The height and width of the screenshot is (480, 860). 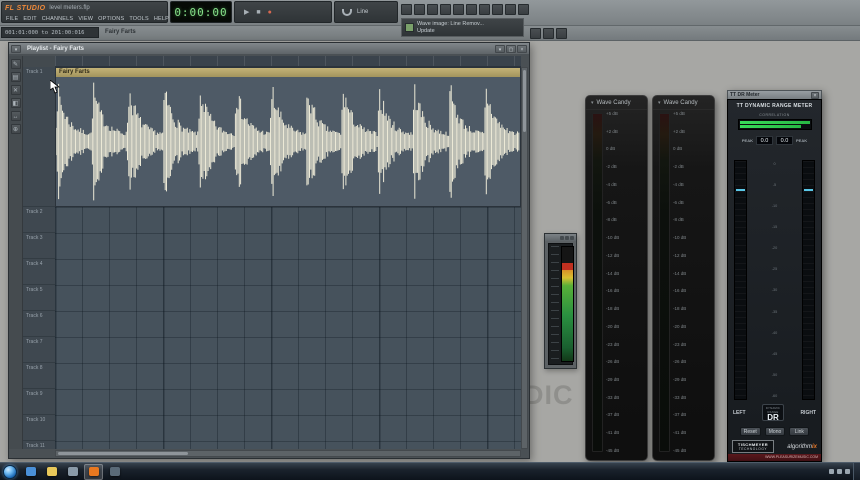 What do you see at coordinates (55, 89) in the screenshot?
I see `mouse-cursor` at bounding box center [55, 89].